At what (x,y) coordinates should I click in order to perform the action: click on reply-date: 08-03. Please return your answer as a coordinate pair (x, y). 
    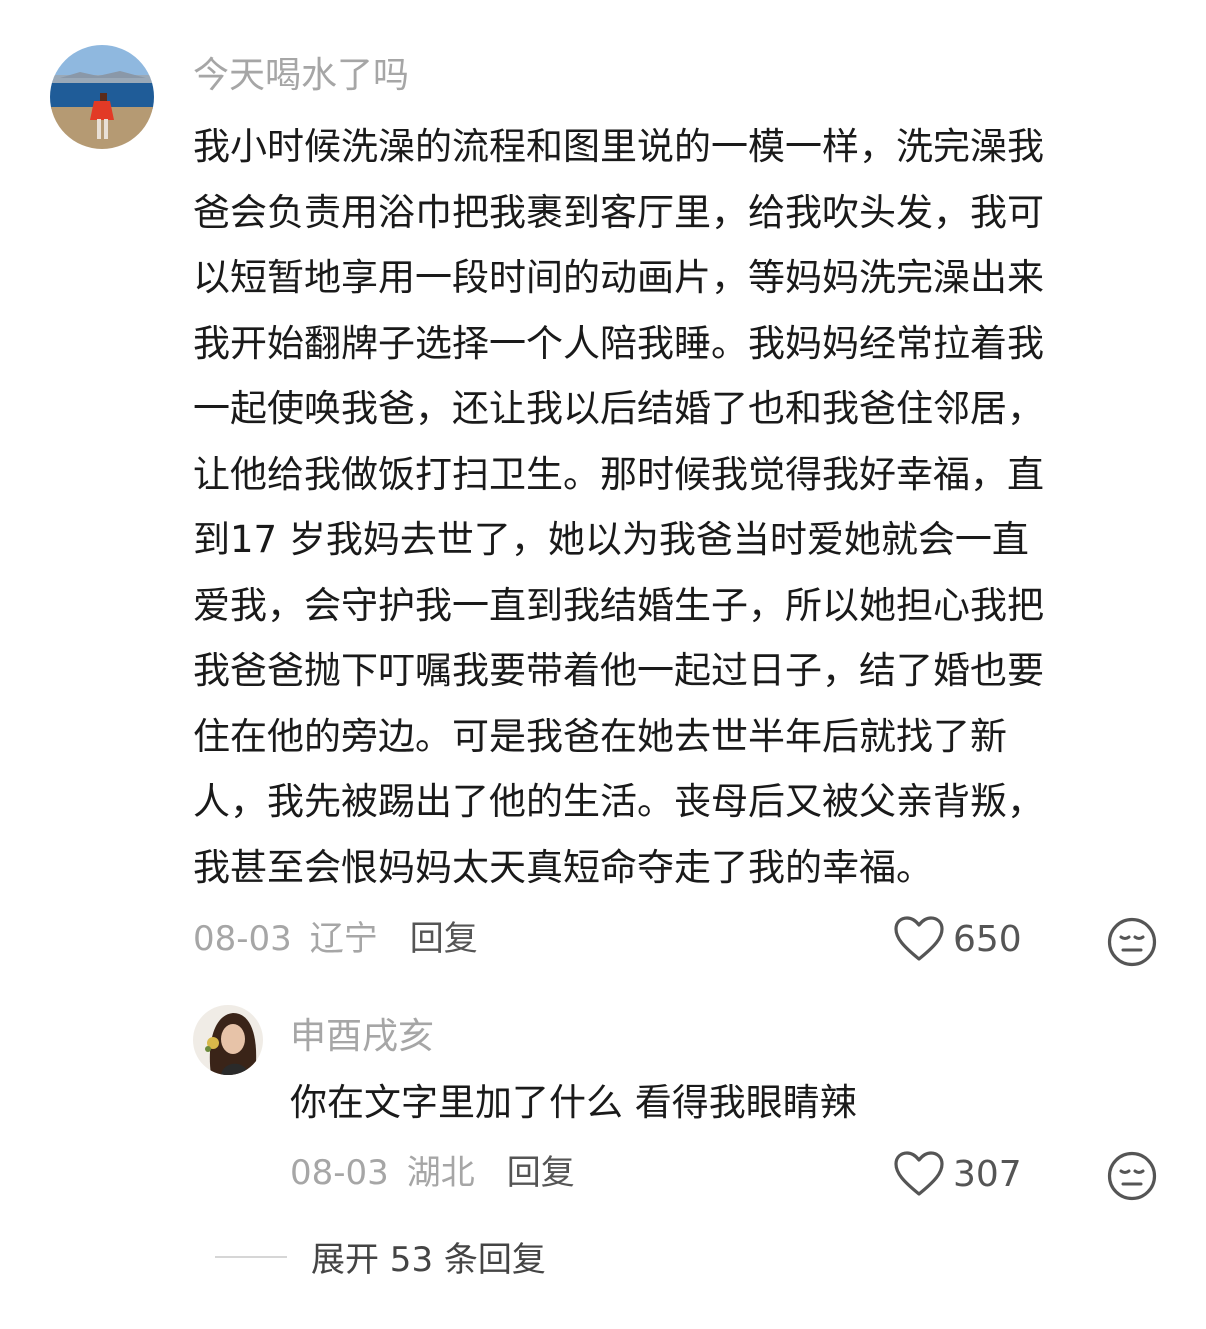
    Looking at the image, I should click on (339, 1173).